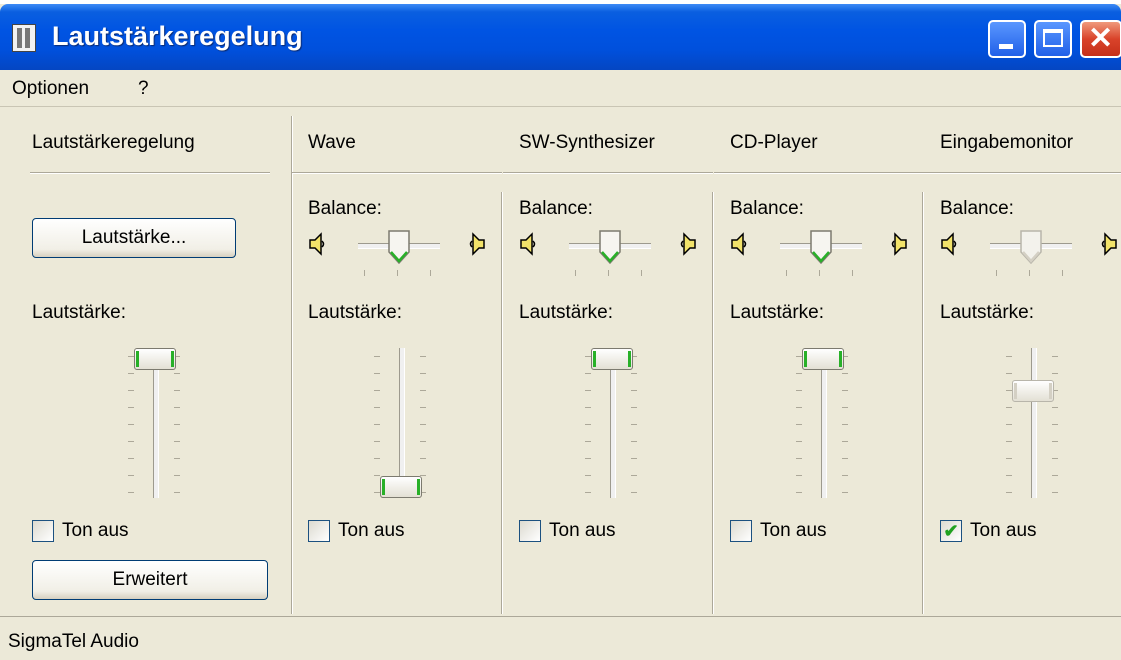 This screenshot has height=660, width=1121. I want to click on master-volume-slider, so click(155, 423).